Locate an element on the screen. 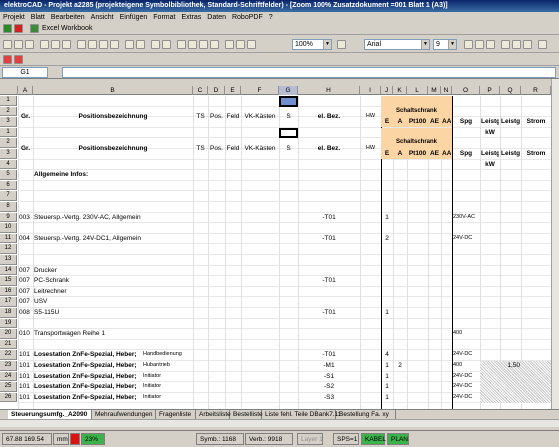 Image resolution: width=559 pixels, height=447 pixels. zoom-select: 100% ▼ is located at coordinates (312, 44).